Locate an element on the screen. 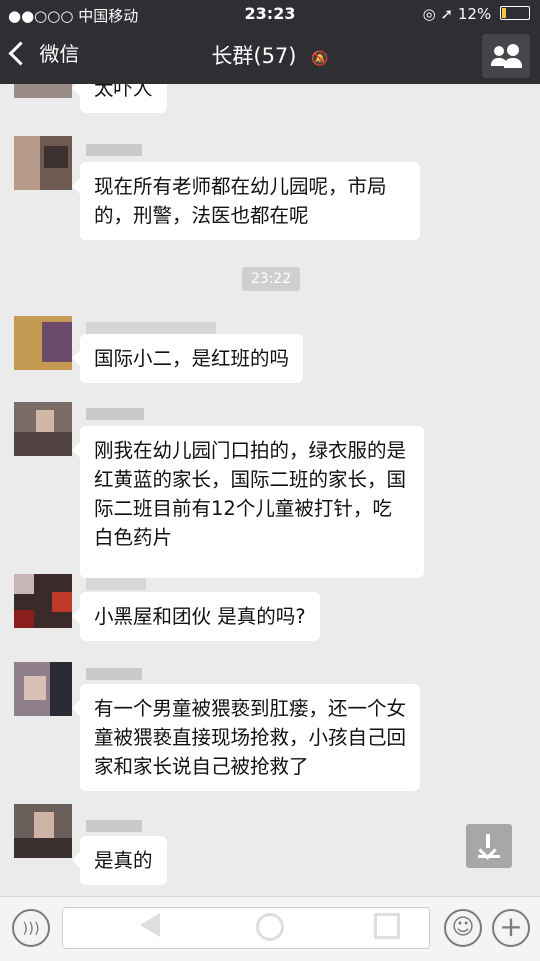  message-bubble: 现在所有老师都在幼儿园呢，市局的，刑警，法医也都在呢 is located at coordinates (246, 201).